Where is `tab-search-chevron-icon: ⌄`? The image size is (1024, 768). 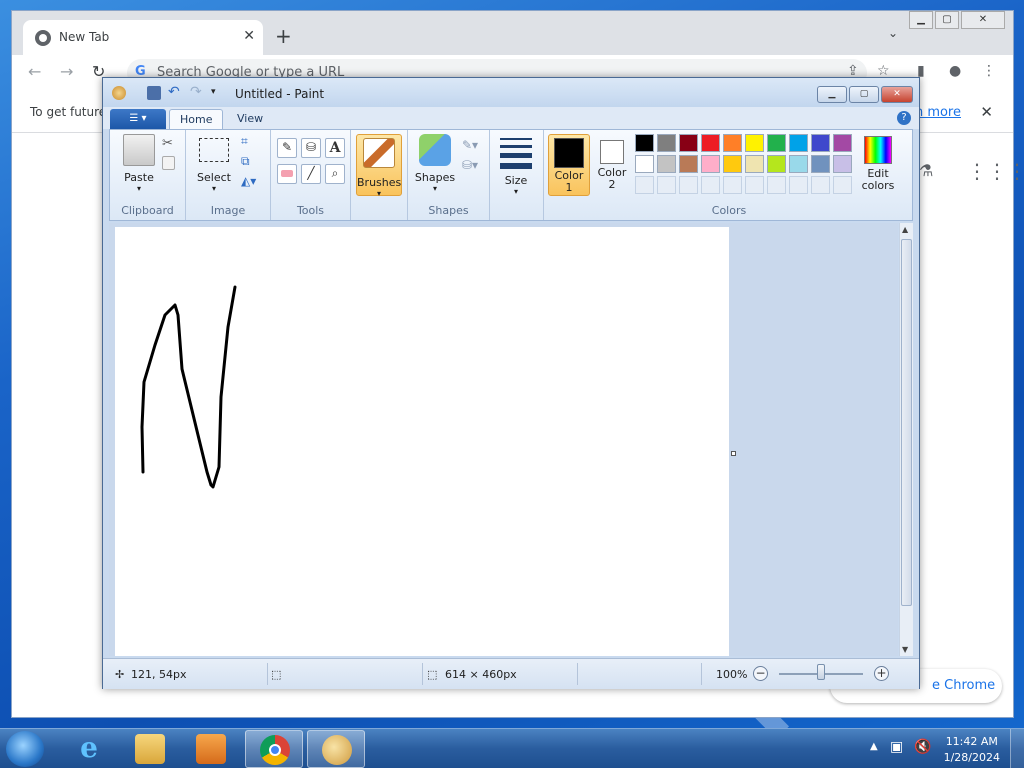 tab-search-chevron-icon: ⌄ is located at coordinates (893, 33).